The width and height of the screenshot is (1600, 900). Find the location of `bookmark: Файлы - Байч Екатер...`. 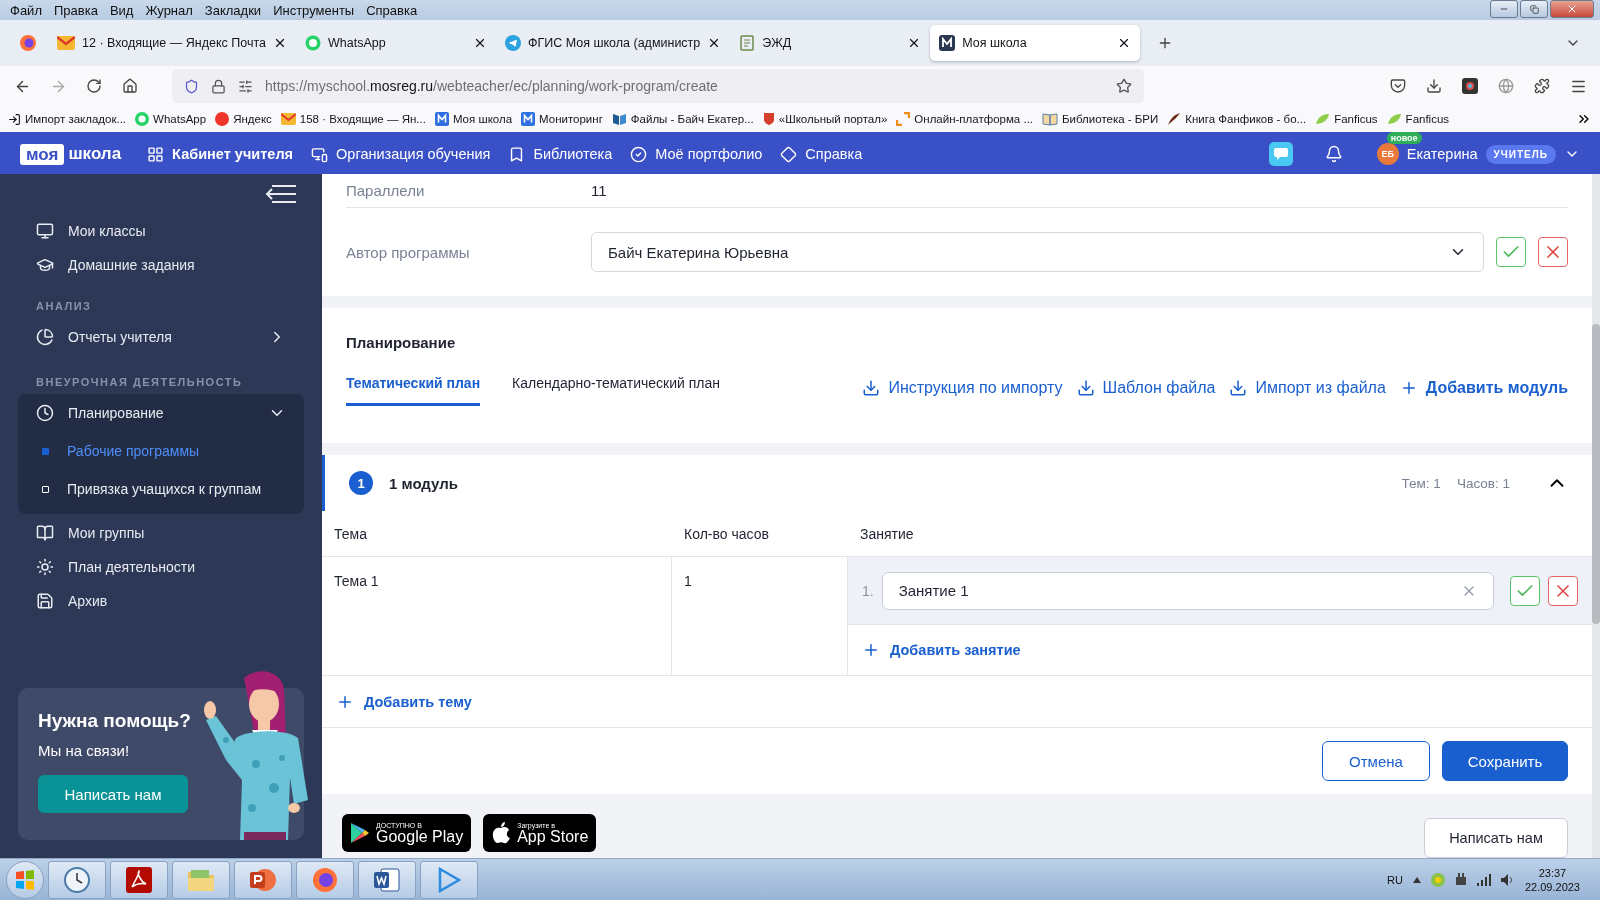

bookmark: Файлы - Байч Екатер... is located at coordinates (682, 119).